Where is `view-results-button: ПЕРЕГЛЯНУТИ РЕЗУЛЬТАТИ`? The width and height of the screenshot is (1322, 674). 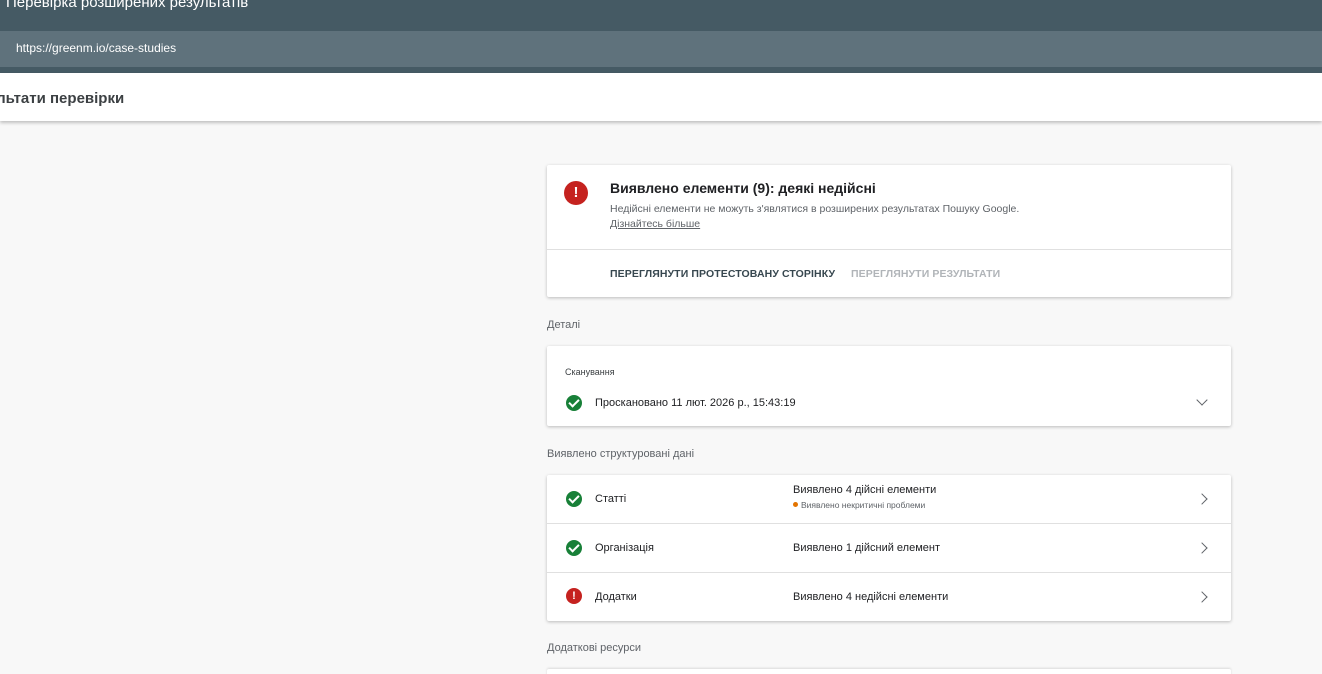 view-results-button: ПЕРЕГЛЯНУТИ РЕЗУЛЬТАТИ is located at coordinates (925, 274).